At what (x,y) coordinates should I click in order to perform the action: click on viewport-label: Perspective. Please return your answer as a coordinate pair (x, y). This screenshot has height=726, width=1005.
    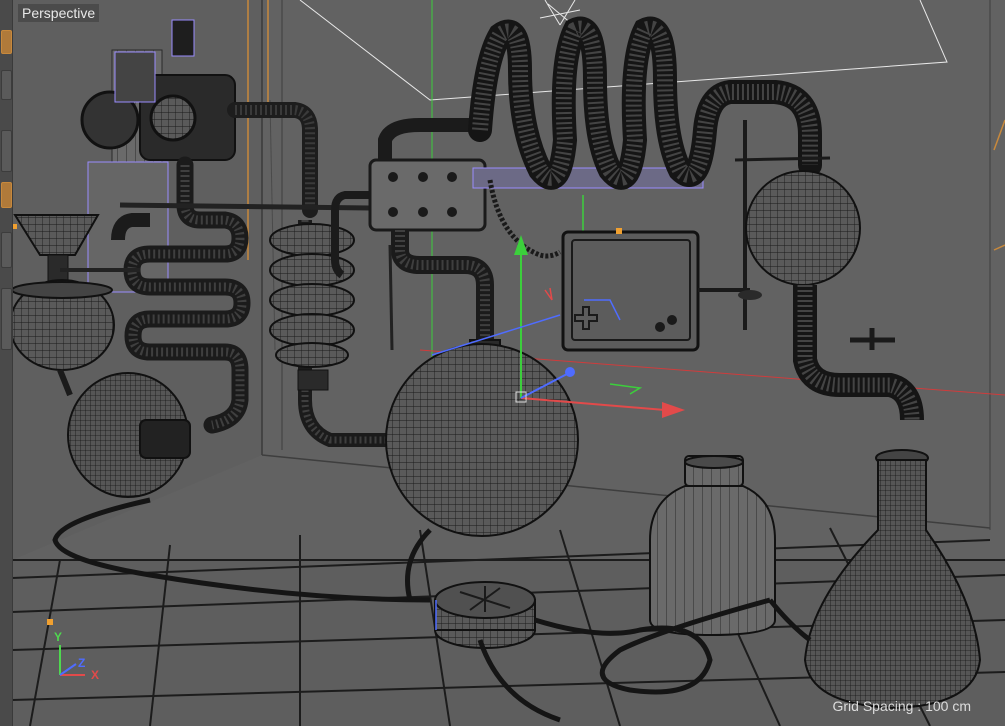
    Looking at the image, I should click on (59, 13).